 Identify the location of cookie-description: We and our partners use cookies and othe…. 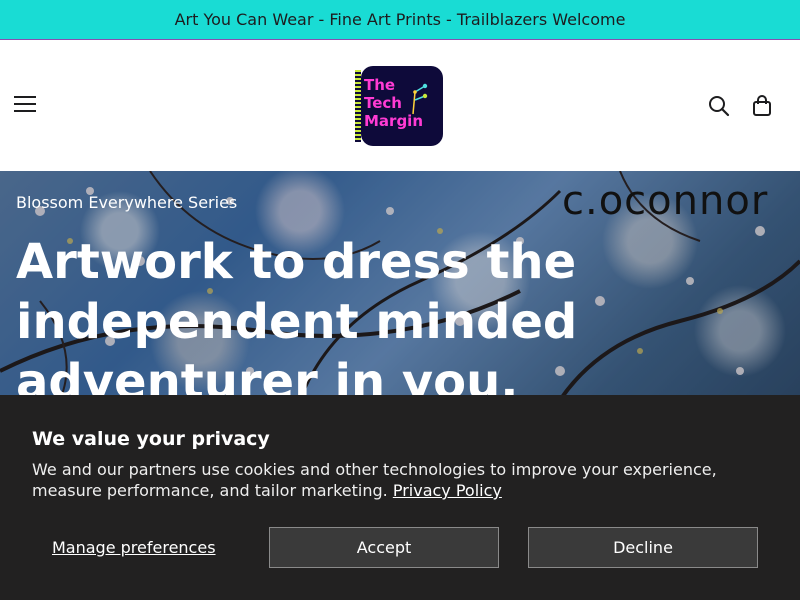
(374, 480).